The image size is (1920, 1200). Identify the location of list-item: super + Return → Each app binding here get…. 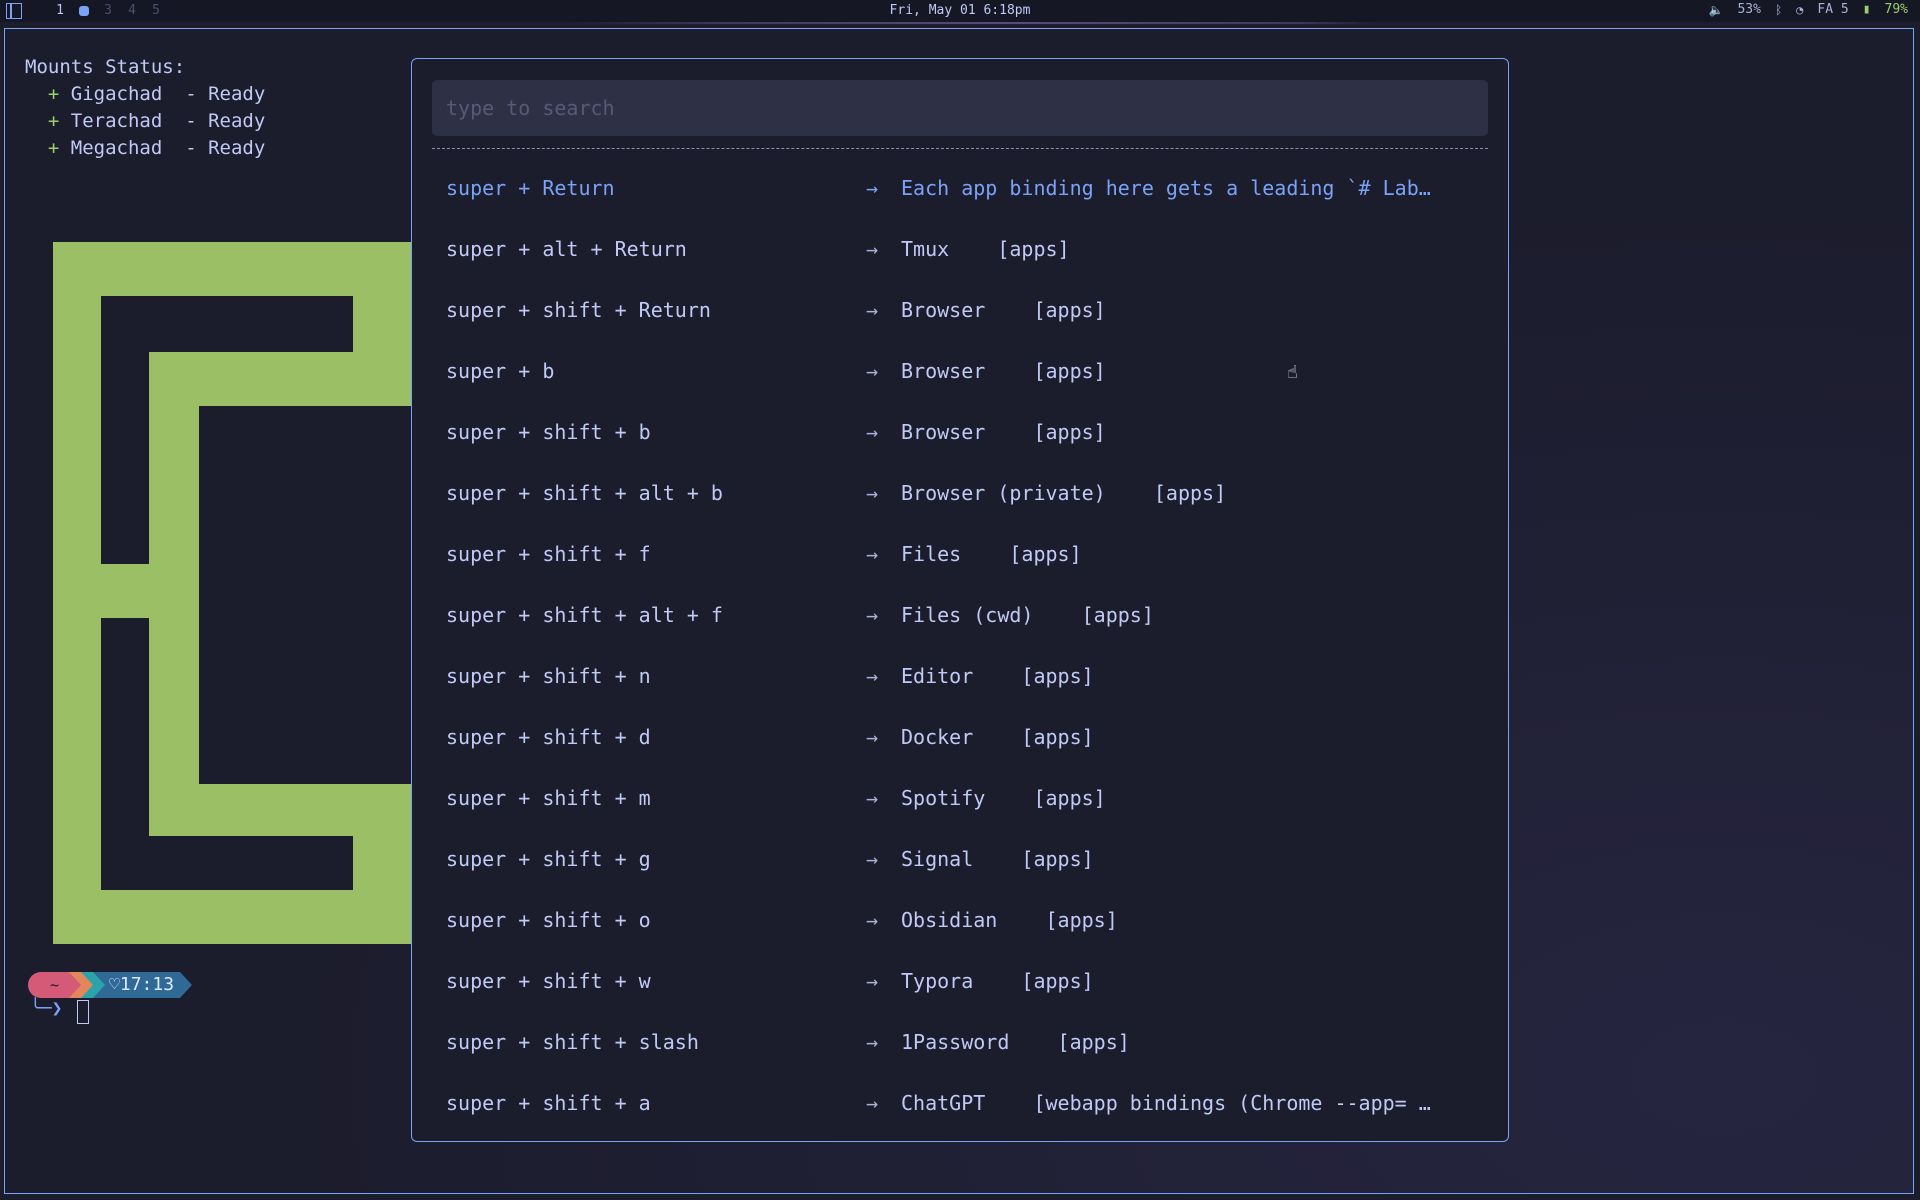
(966, 187).